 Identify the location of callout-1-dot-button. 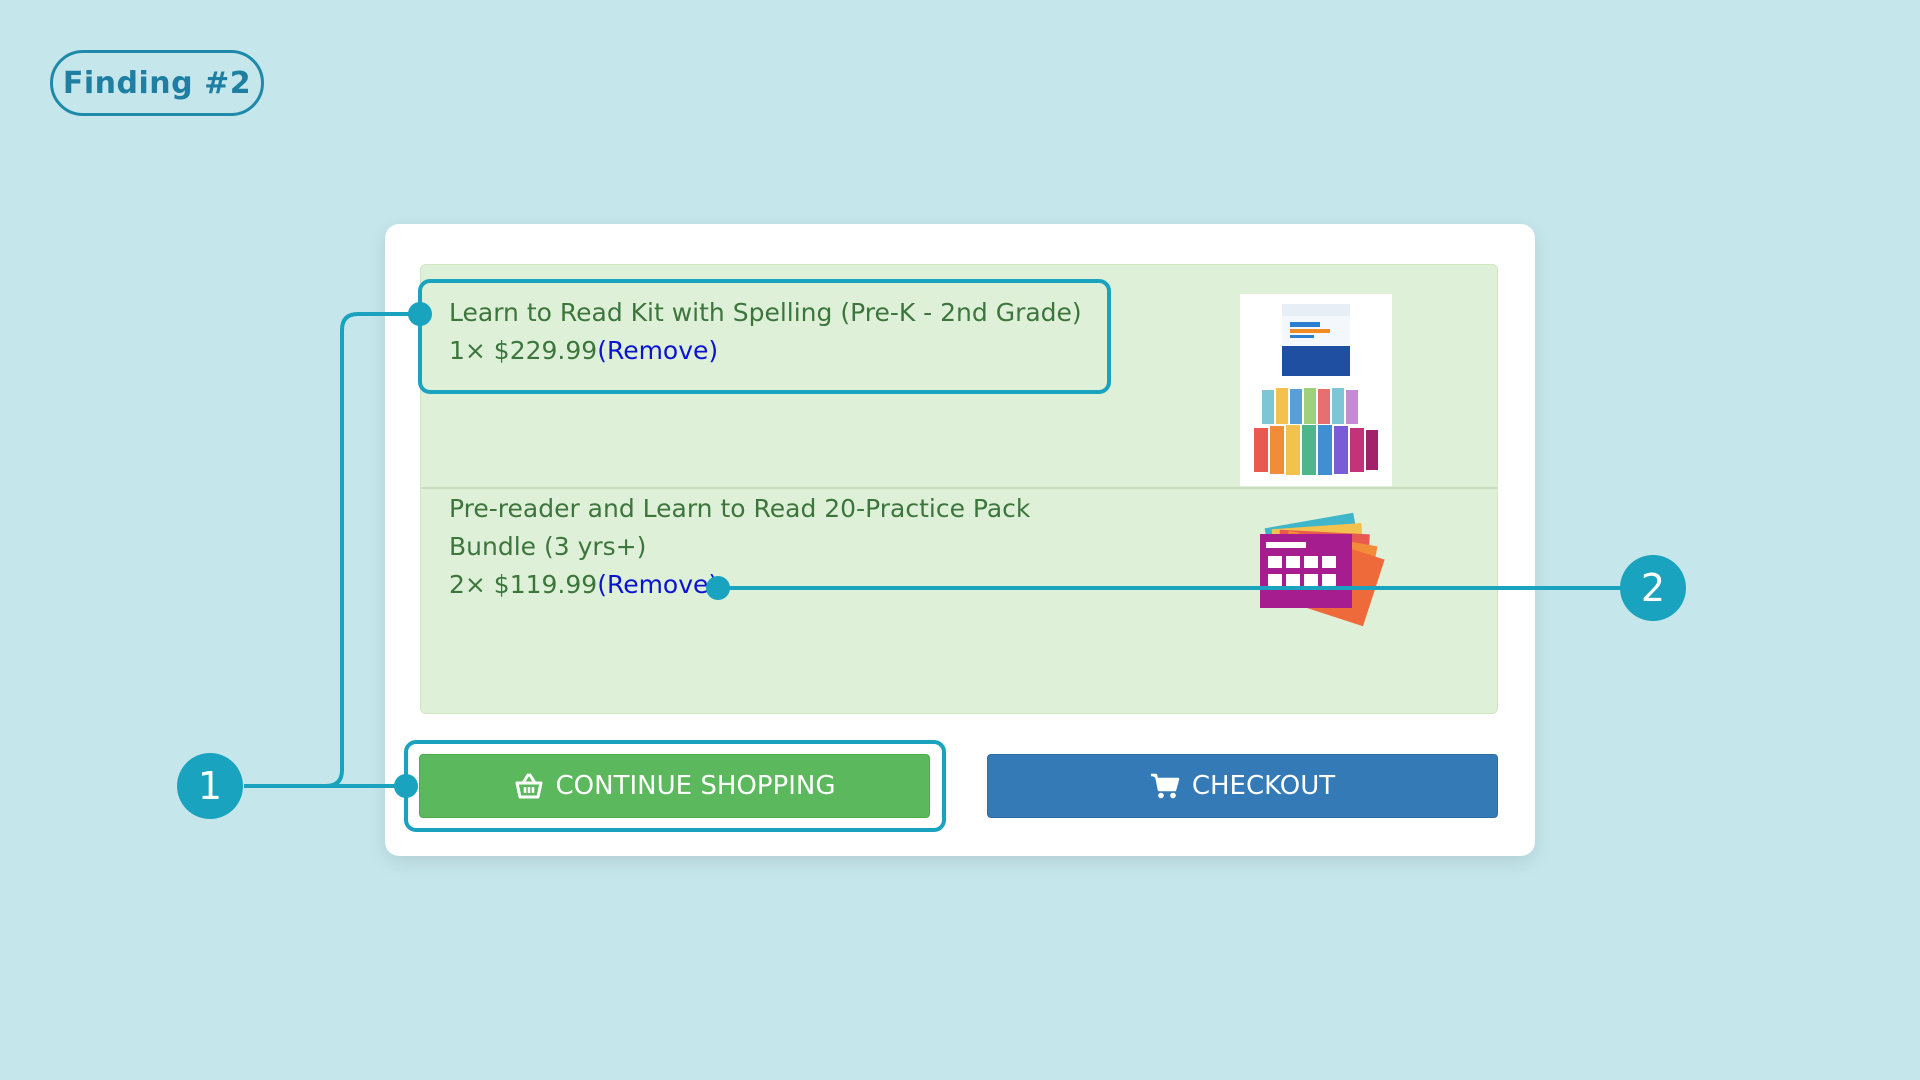
(406, 786).